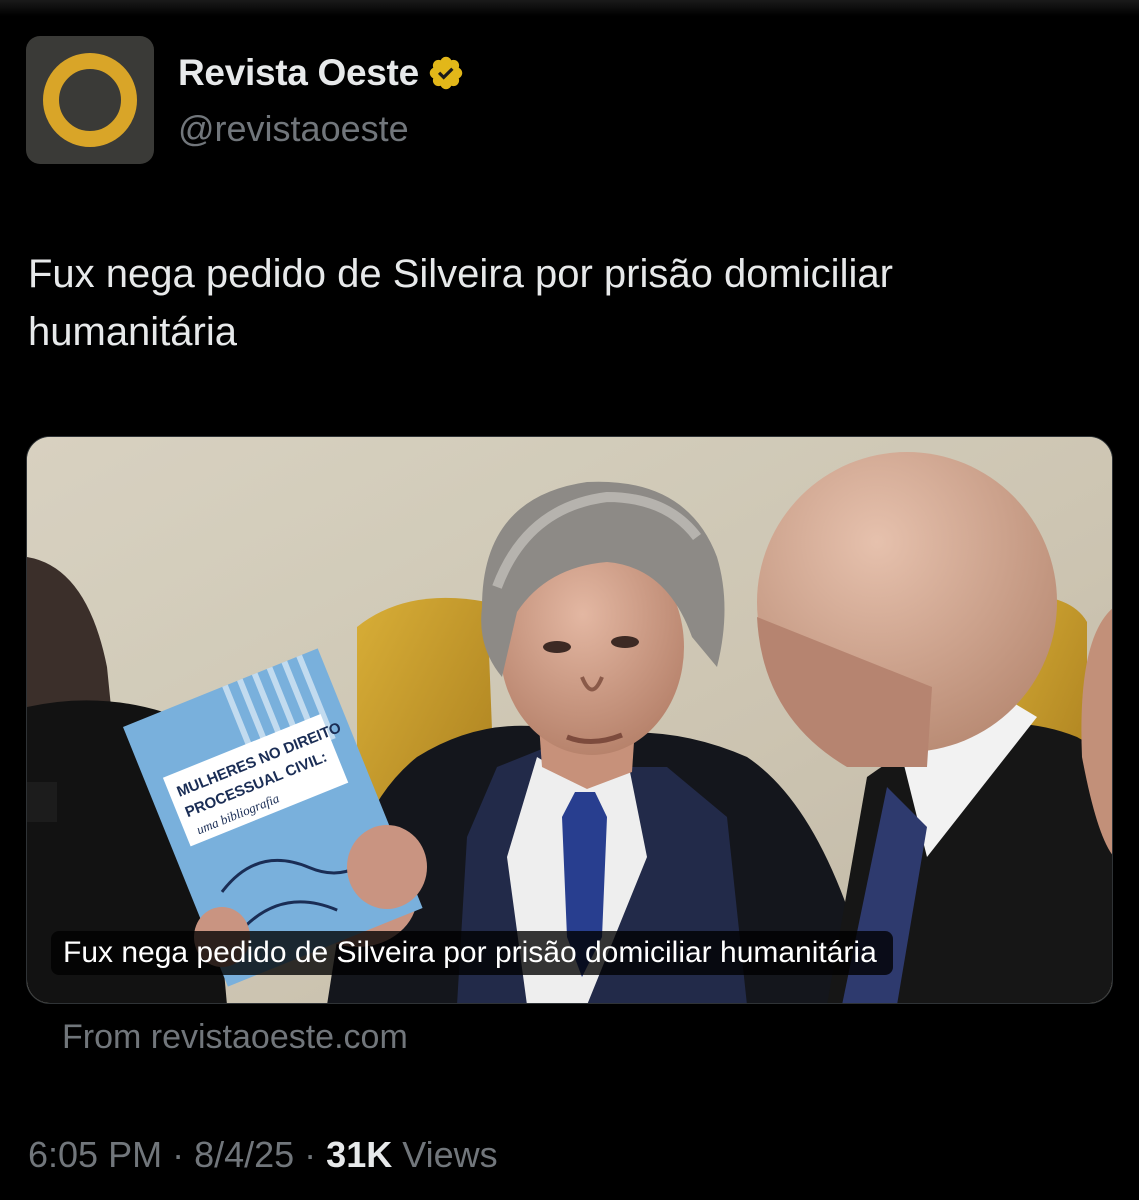 The height and width of the screenshot is (1200, 1139). Describe the element at coordinates (446, 73) in the screenshot. I see `verified-badge-icon` at that location.